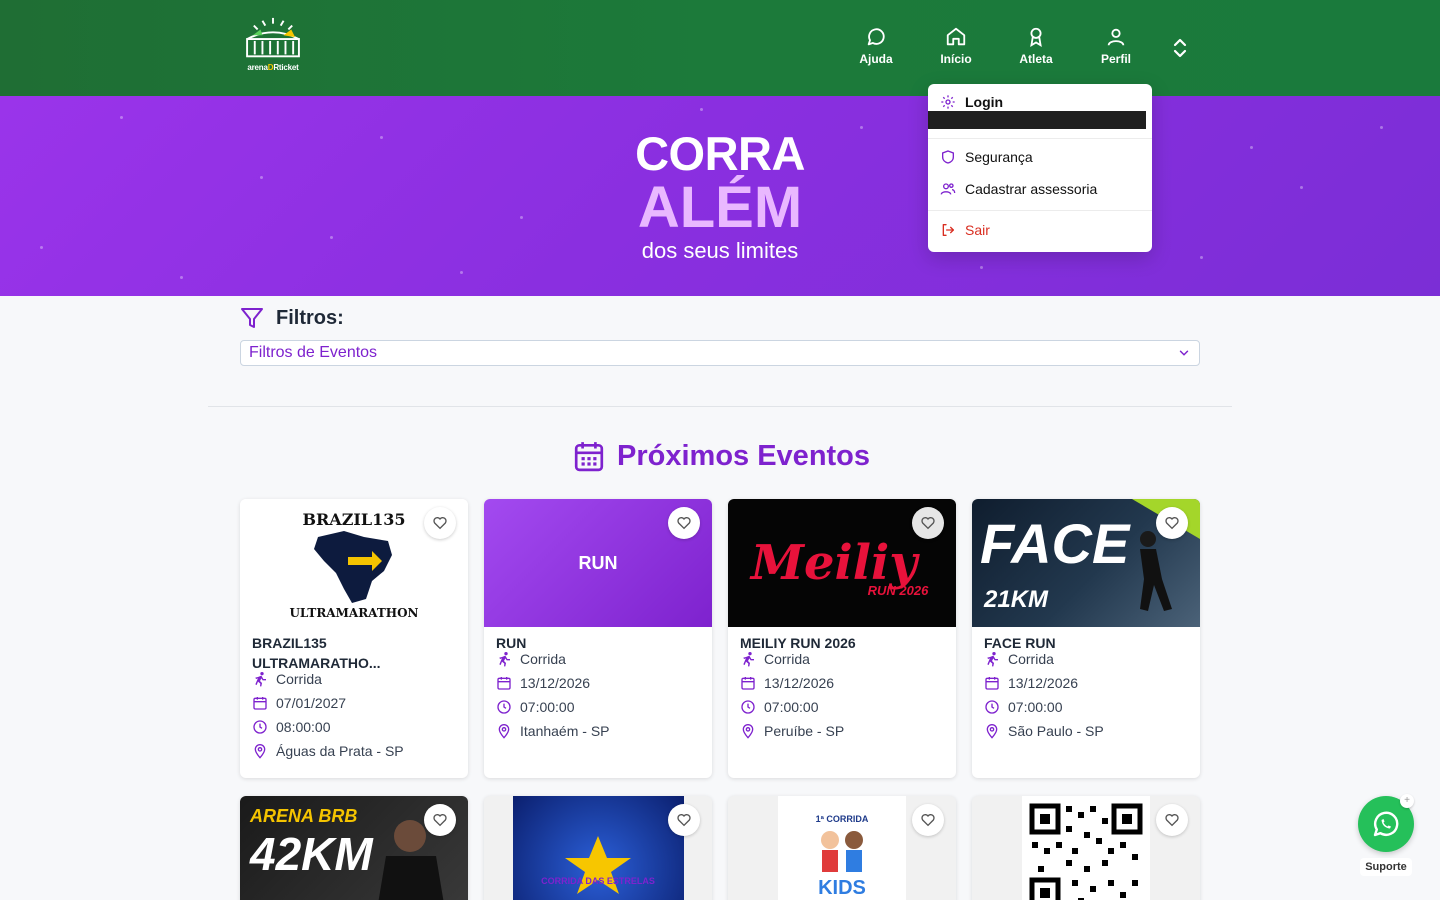 This screenshot has width=1440, height=900. What do you see at coordinates (1386, 867) in the screenshot?
I see `support-label: Suporte` at bounding box center [1386, 867].